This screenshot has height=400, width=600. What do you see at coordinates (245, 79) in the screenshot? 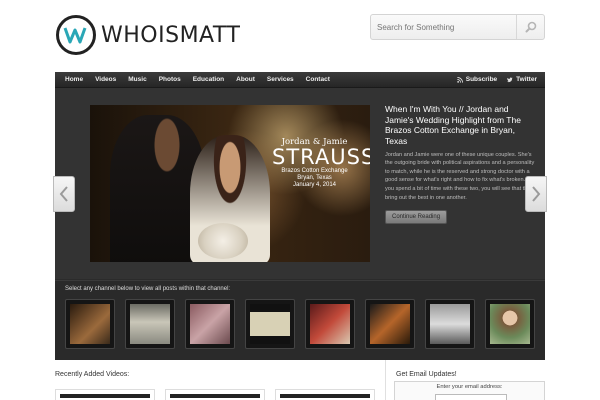
I see `nav-about: About` at bounding box center [245, 79].